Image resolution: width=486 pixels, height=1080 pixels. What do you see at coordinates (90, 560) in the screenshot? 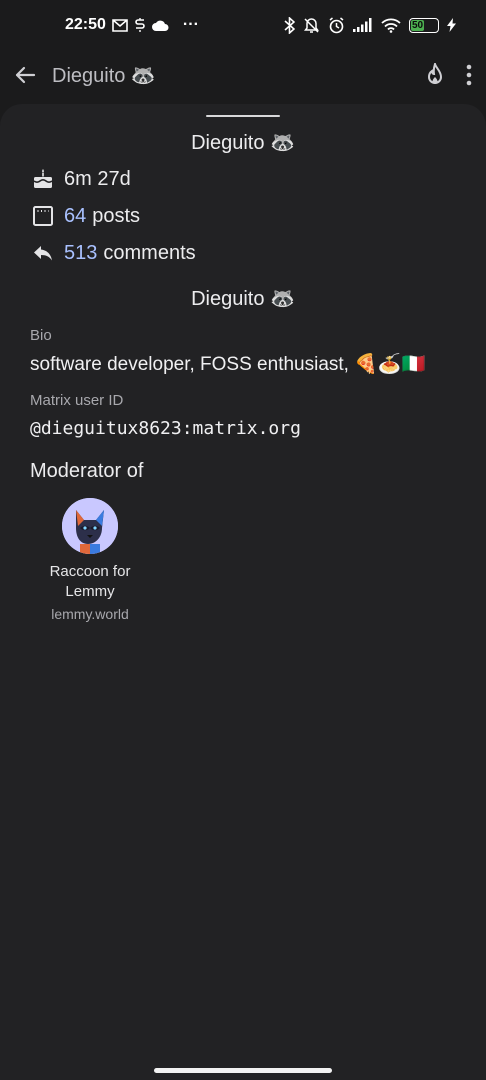
I see `community-item: Raccoon for Lemmy lemmy.world` at bounding box center [90, 560].